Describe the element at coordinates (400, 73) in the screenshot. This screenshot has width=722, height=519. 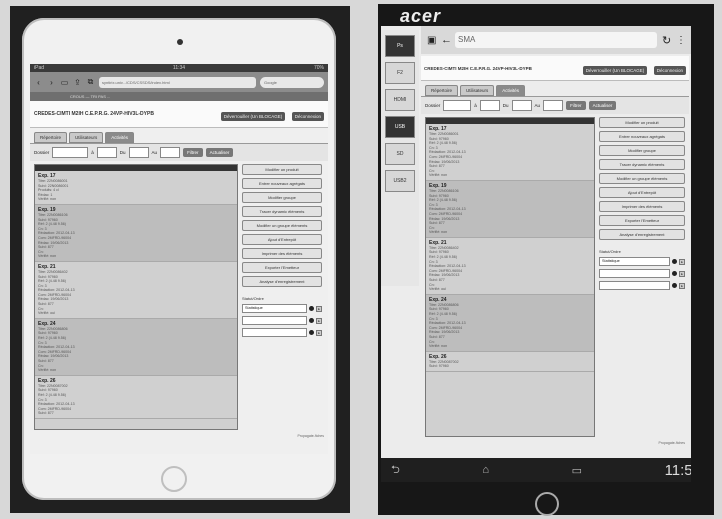
I see `strip-port-icon: F2` at that location.